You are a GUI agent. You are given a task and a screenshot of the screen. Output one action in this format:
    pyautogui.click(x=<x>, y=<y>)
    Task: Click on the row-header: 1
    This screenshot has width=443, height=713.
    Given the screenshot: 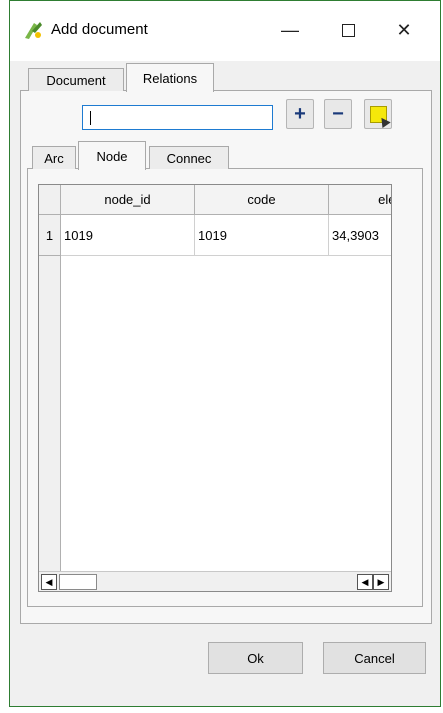 What is the action you would take?
    pyautogui.click(x=50, y=235)
    